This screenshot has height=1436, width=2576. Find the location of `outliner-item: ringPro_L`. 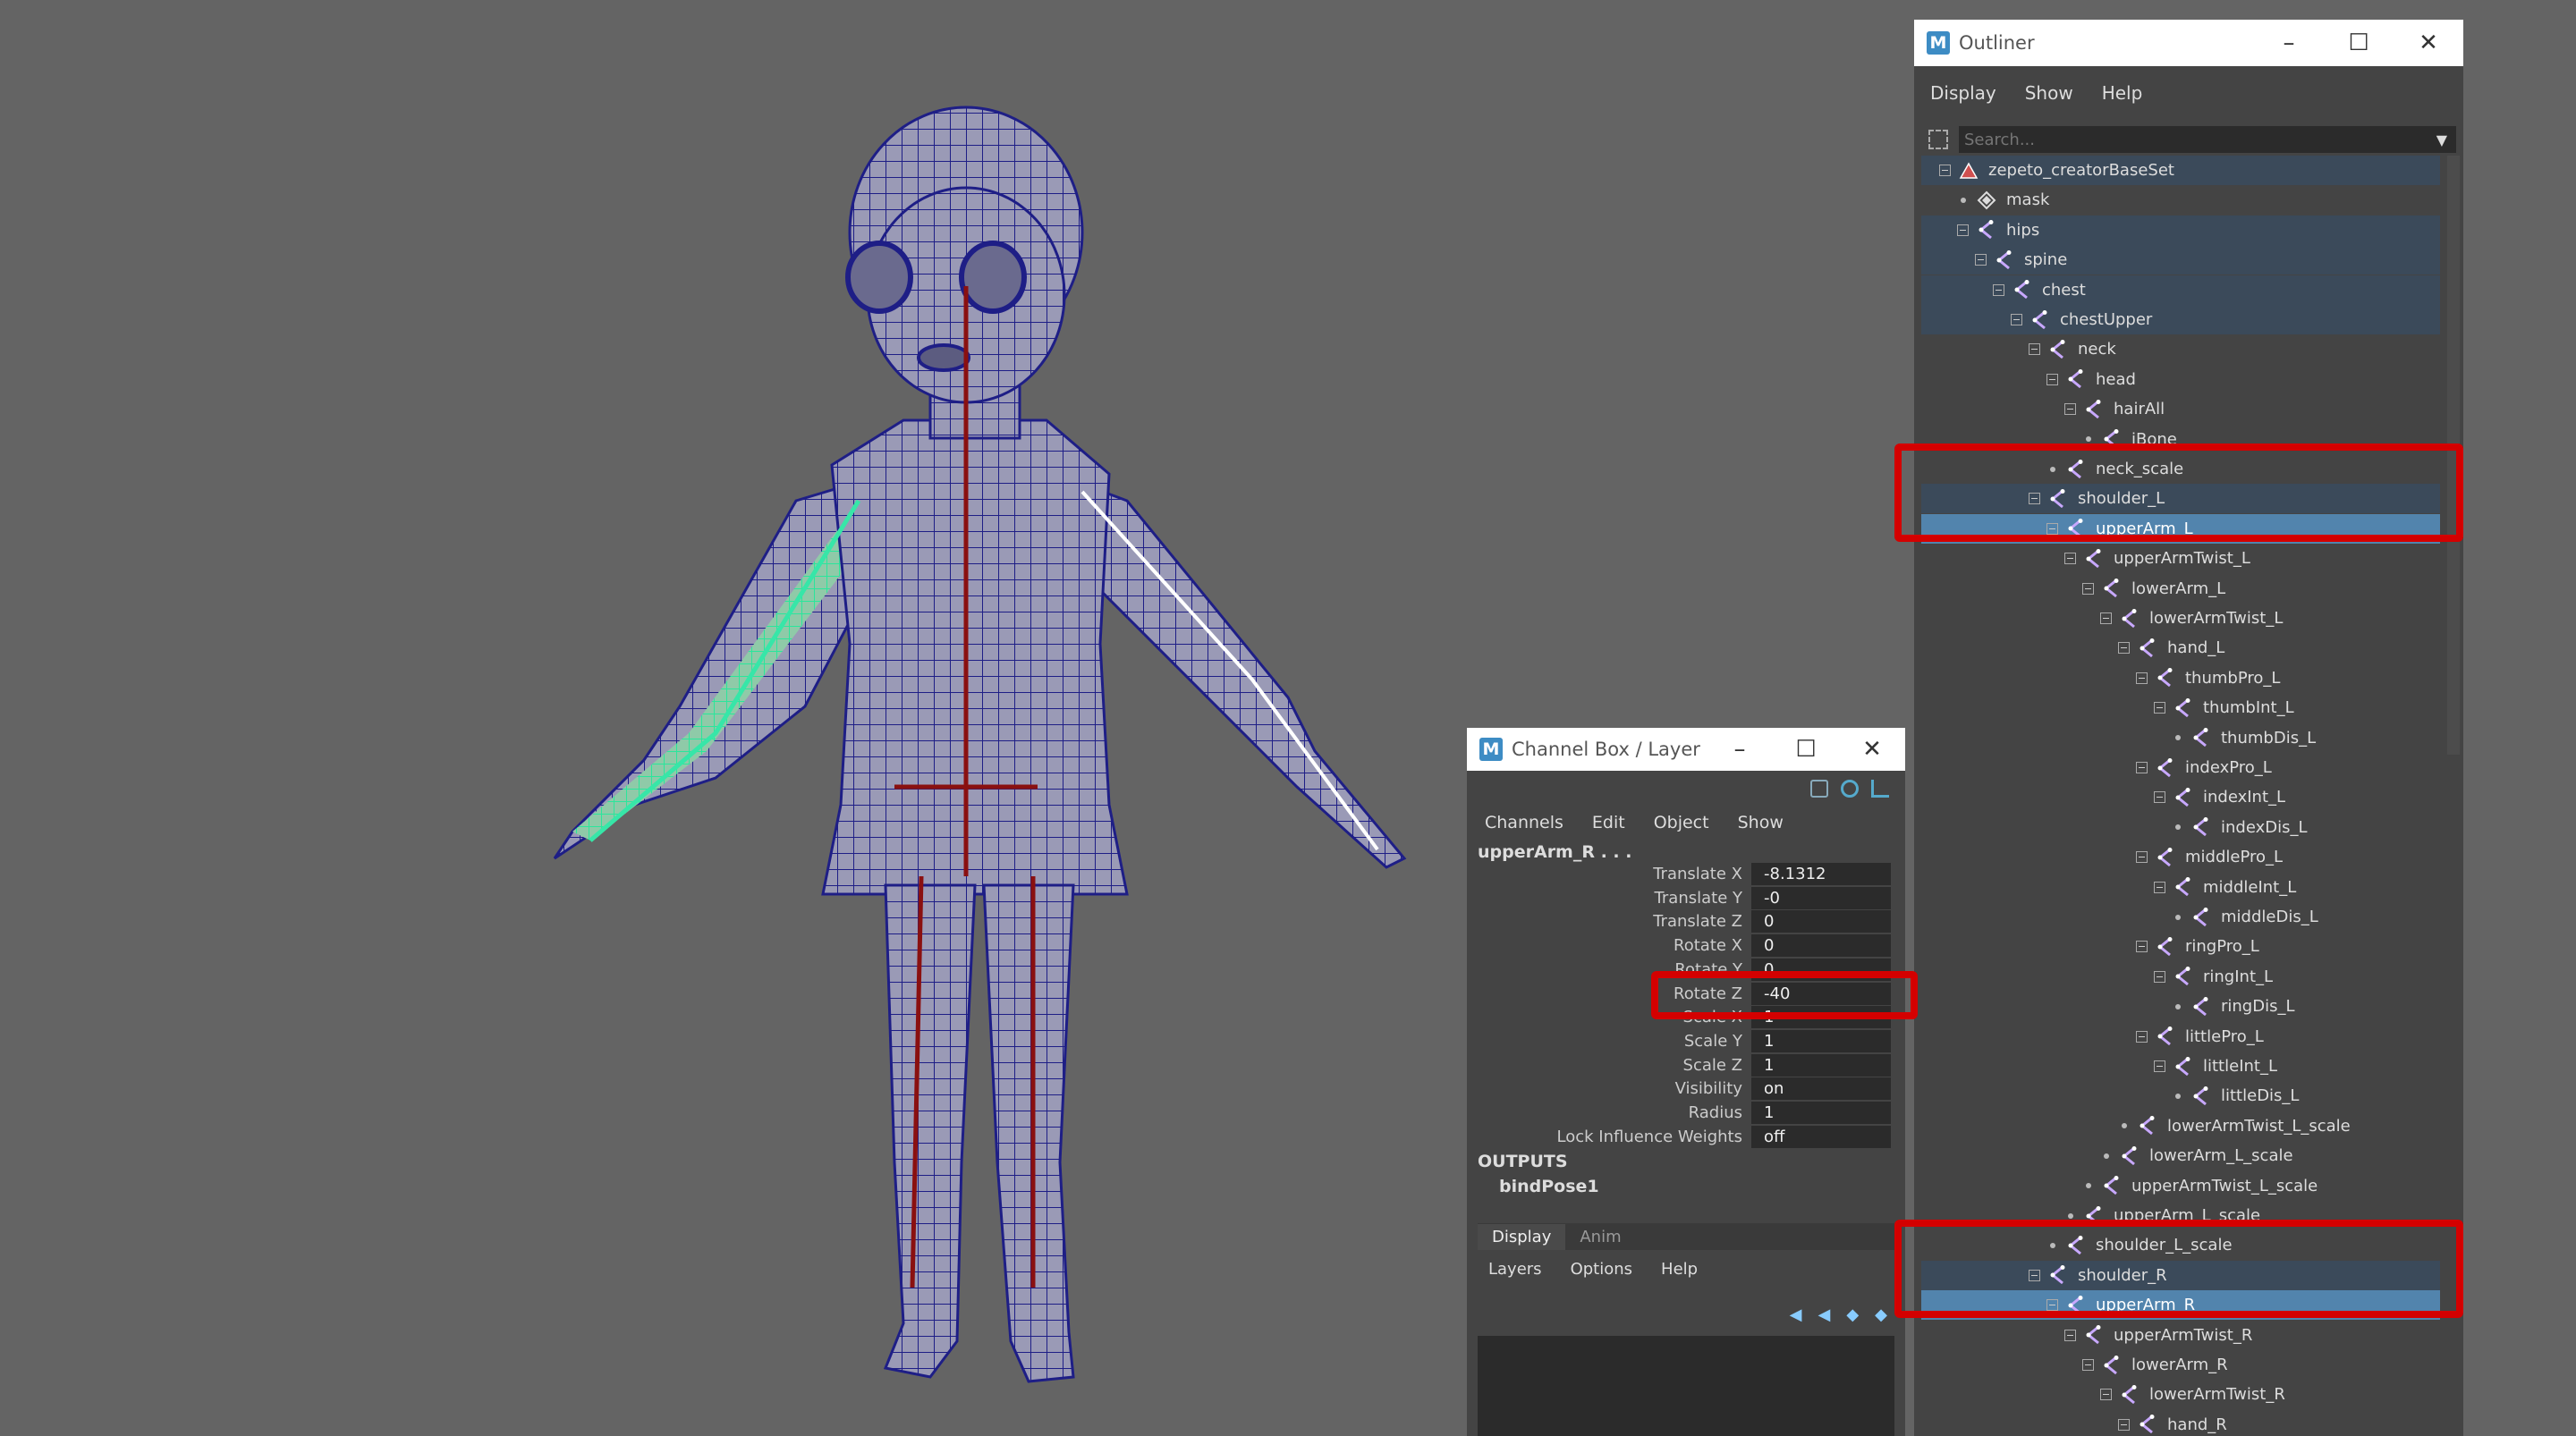

outliner-item: ringPro_L is located at coordinates (2180, 946).